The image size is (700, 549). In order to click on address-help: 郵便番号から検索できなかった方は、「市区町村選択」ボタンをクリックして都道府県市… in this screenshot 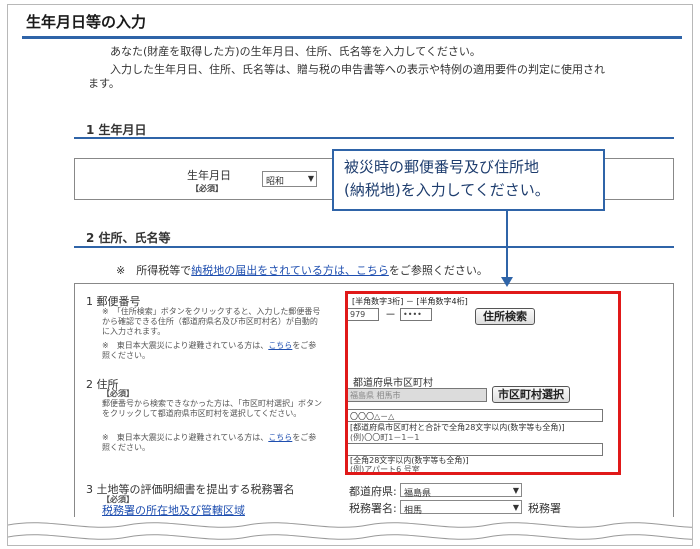, I will do `click(212, 408)`.